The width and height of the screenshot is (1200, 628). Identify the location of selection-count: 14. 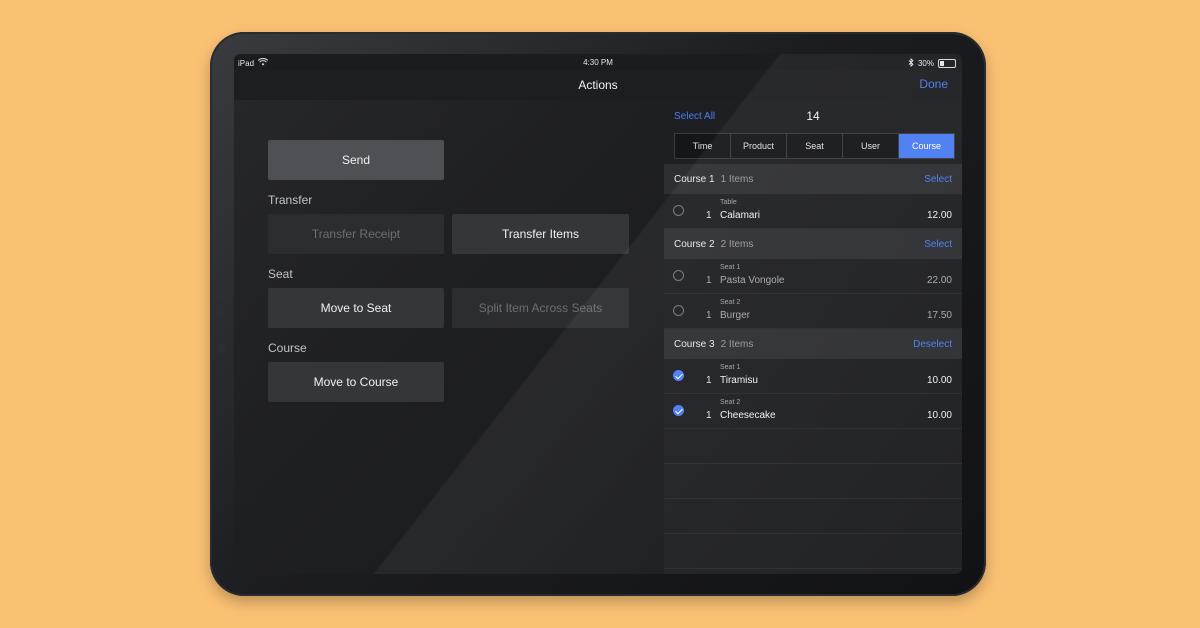
(813, 116).